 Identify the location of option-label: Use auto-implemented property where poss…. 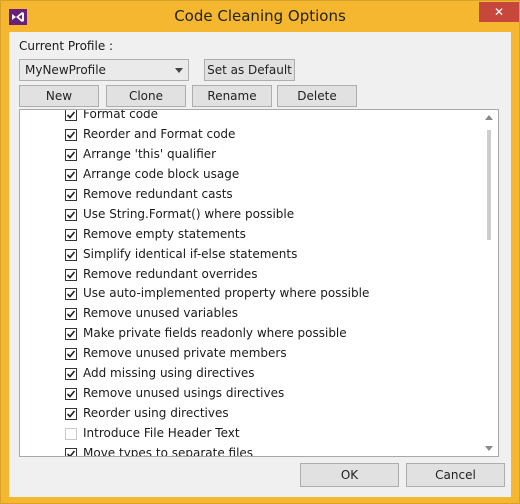
(226, 293).